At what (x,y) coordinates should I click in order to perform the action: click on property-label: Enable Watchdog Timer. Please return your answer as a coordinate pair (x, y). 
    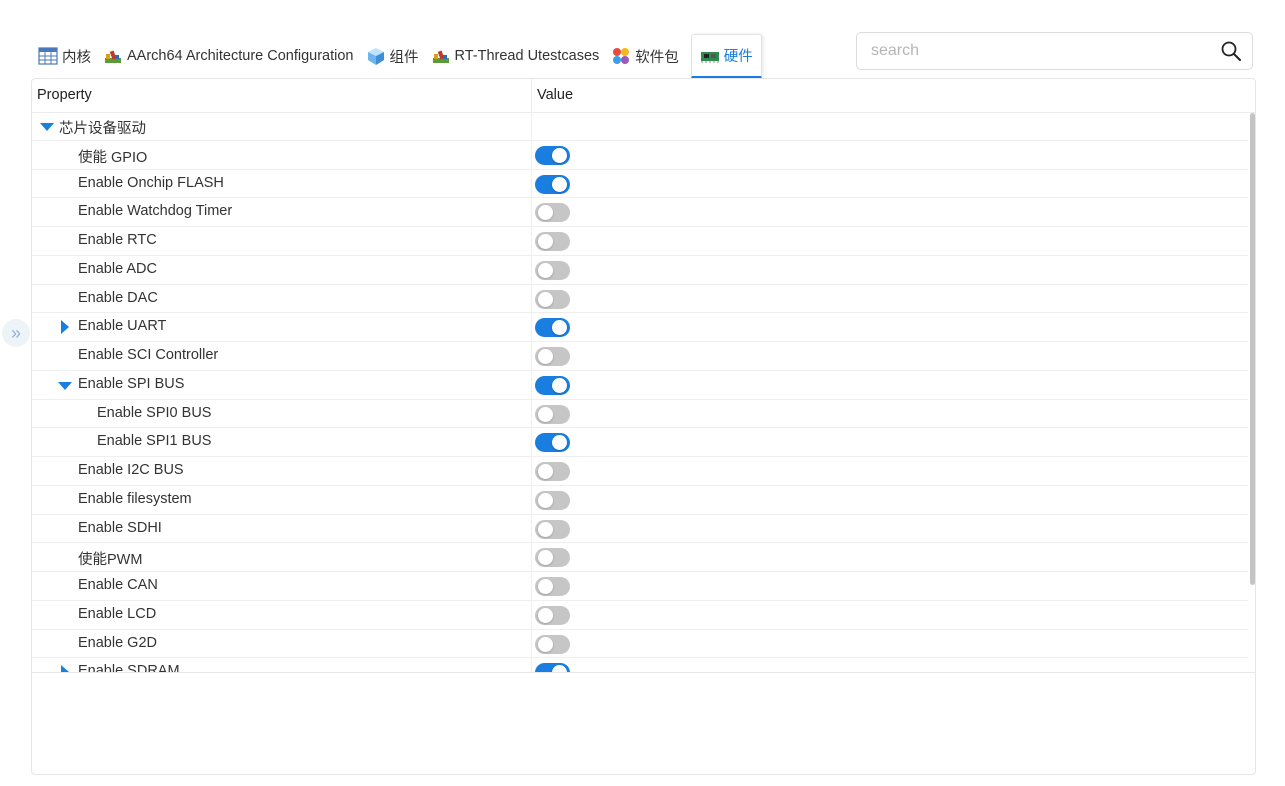
    Looking at the image, I should click on (155, 211).